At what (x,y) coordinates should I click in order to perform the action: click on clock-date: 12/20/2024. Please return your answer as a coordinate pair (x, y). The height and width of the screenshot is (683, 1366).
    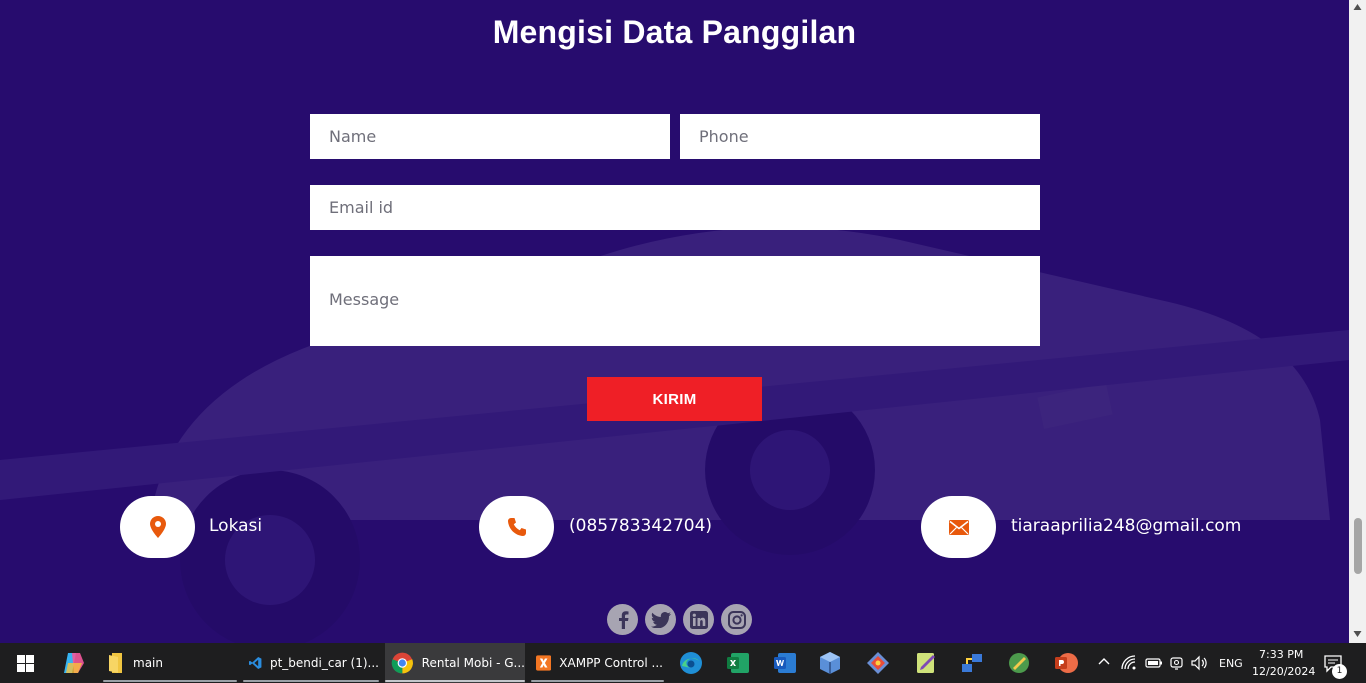
    Looking at the image, I should click on (1283, 671).